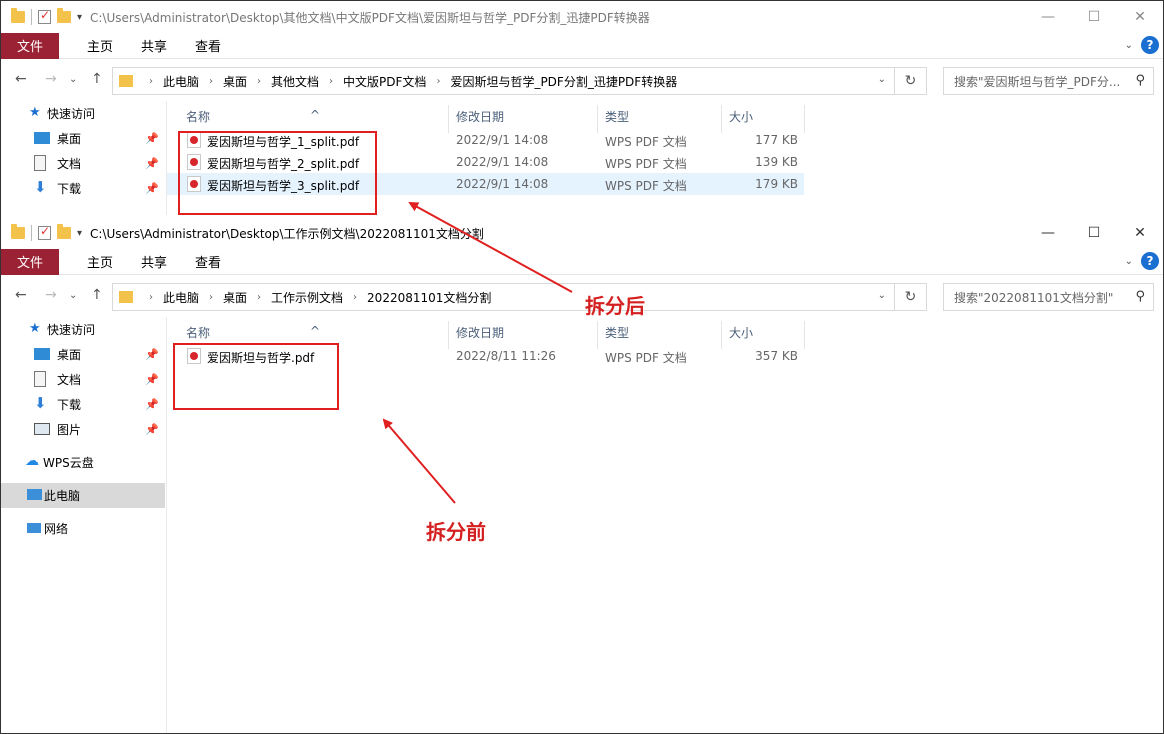 The image size is (1164, 734). I want to click on breadcrumb-other-docs: 其他文档, so click(295, 81).